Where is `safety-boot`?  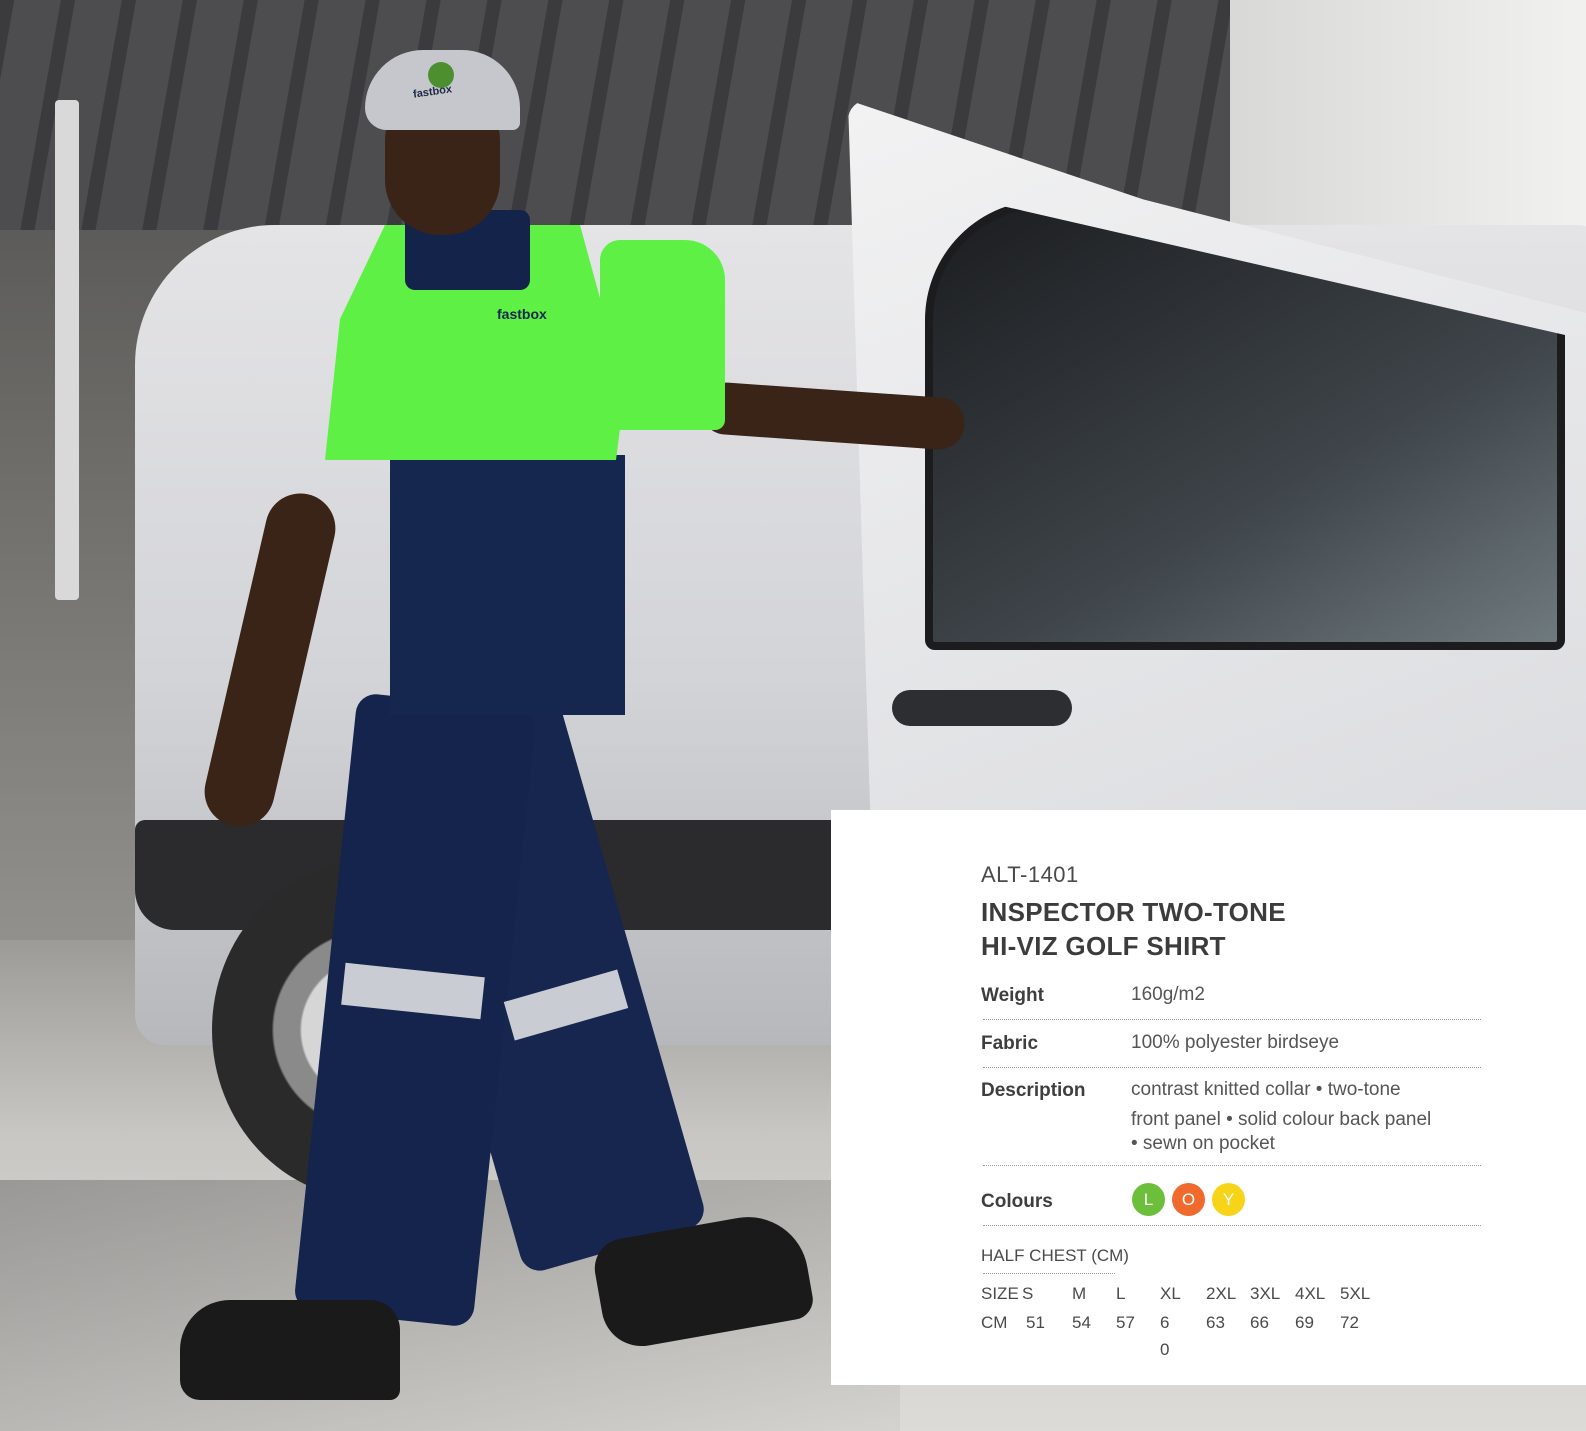
safety-boot is located at coordinates (290, 1350).